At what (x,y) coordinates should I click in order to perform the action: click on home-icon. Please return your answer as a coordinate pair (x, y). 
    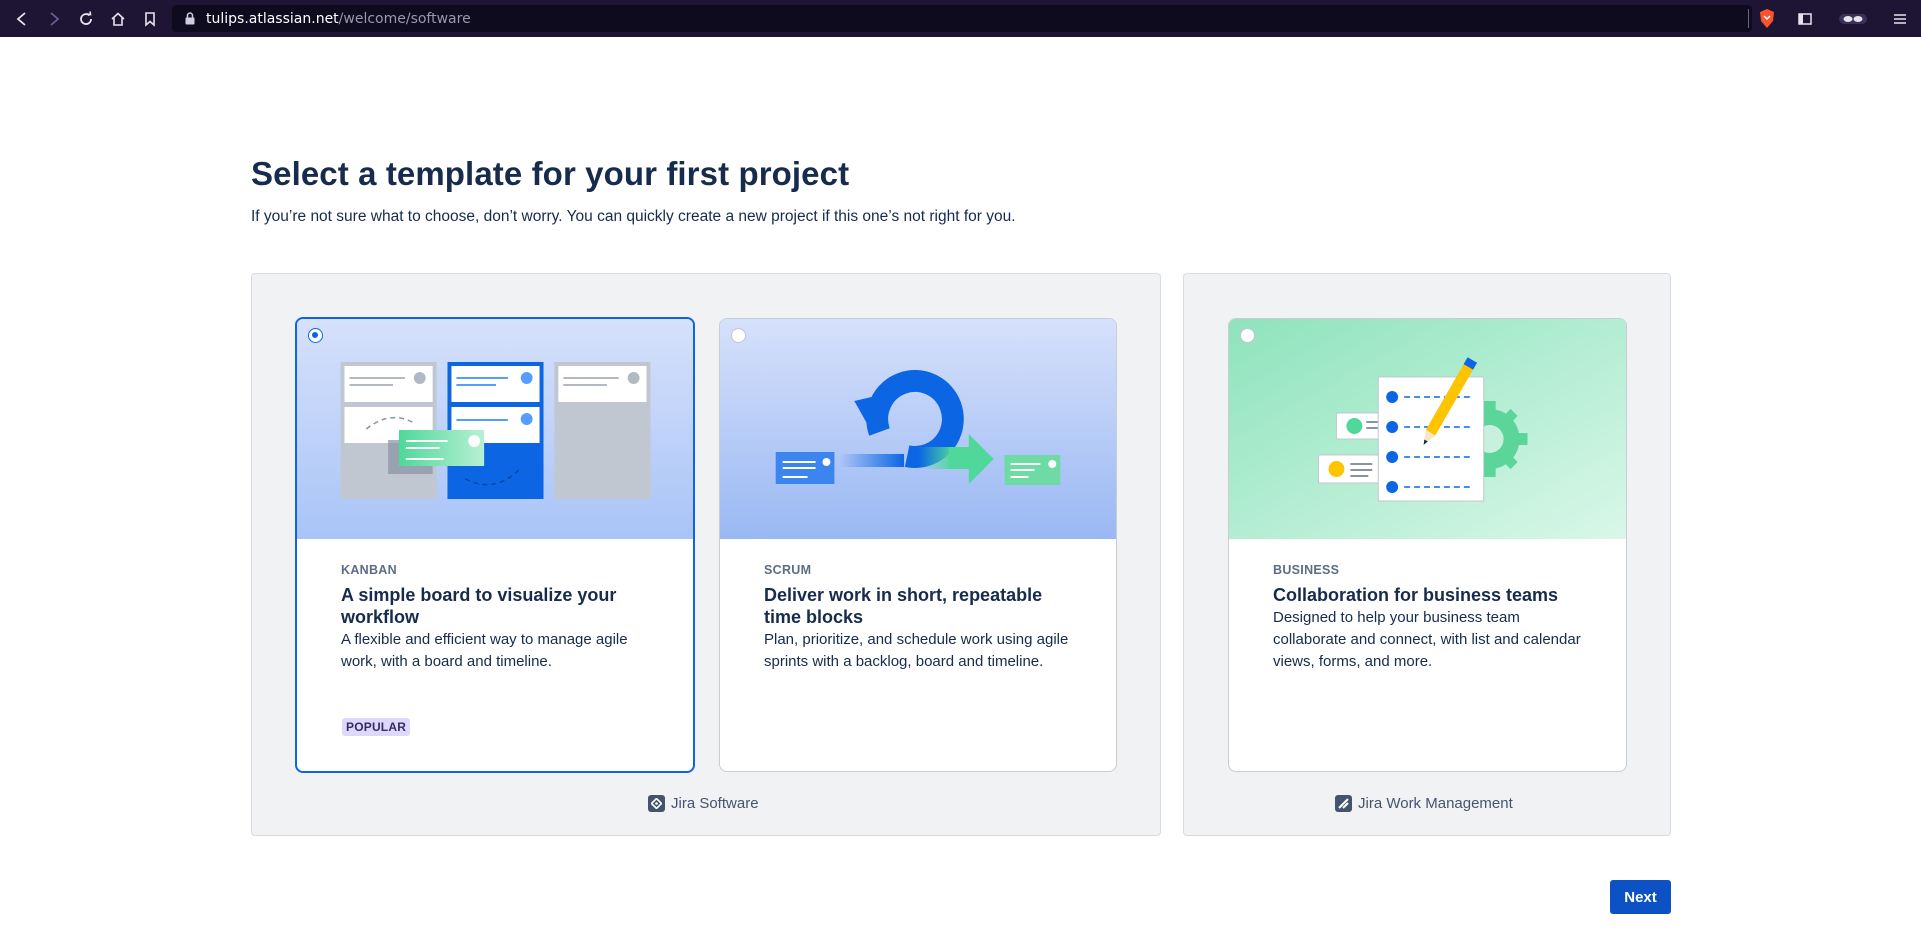
    Looking at the image, I should click on (118, 18).